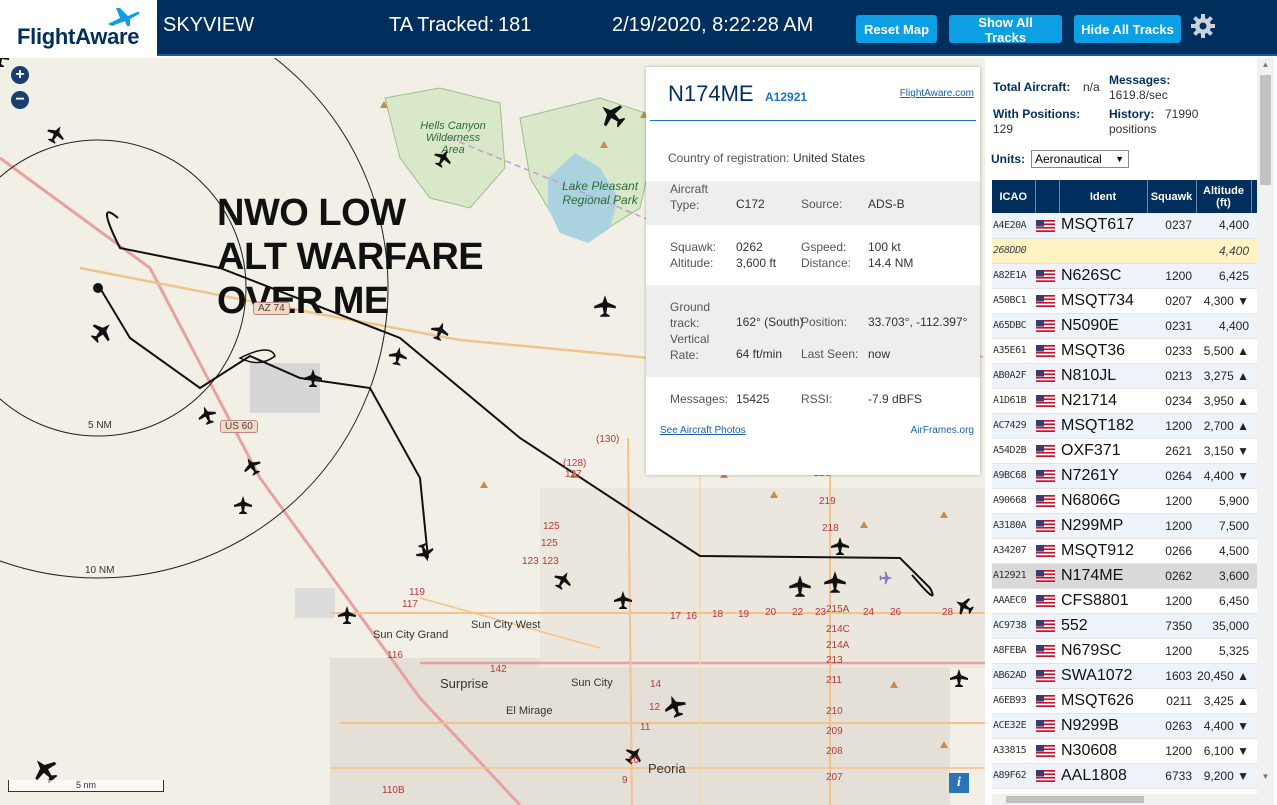 The image size is (1277, 805). Describe the element at coordinates (1171, 676) in the screenshot. I see `cell-squawk: 1603` at that location.